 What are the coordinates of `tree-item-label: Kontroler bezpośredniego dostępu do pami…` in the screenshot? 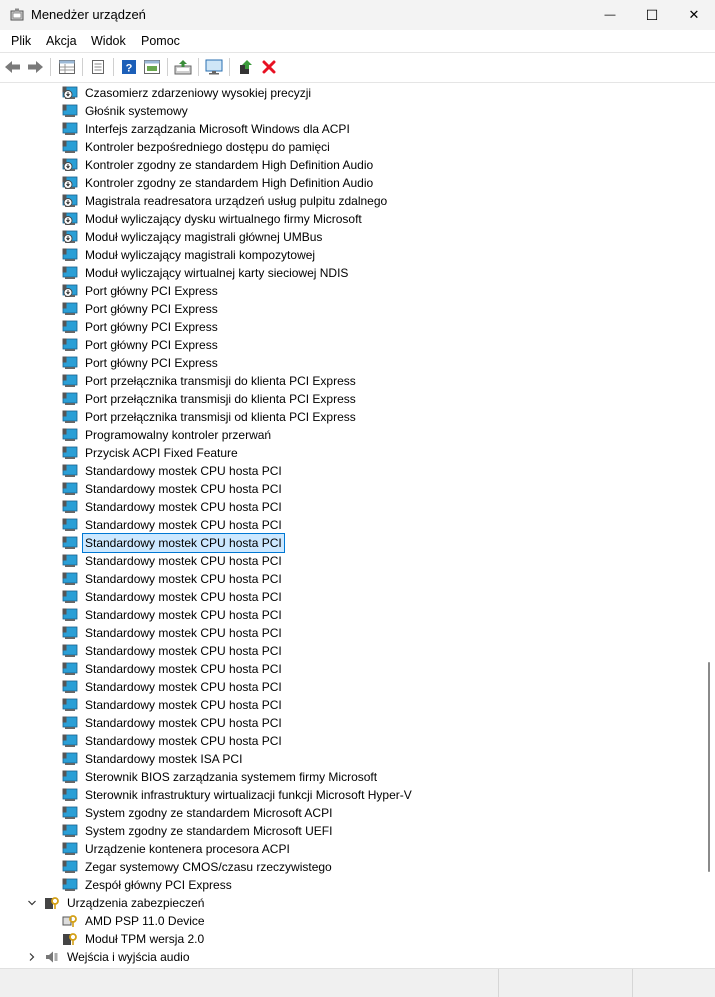 It's located at (207, 147).